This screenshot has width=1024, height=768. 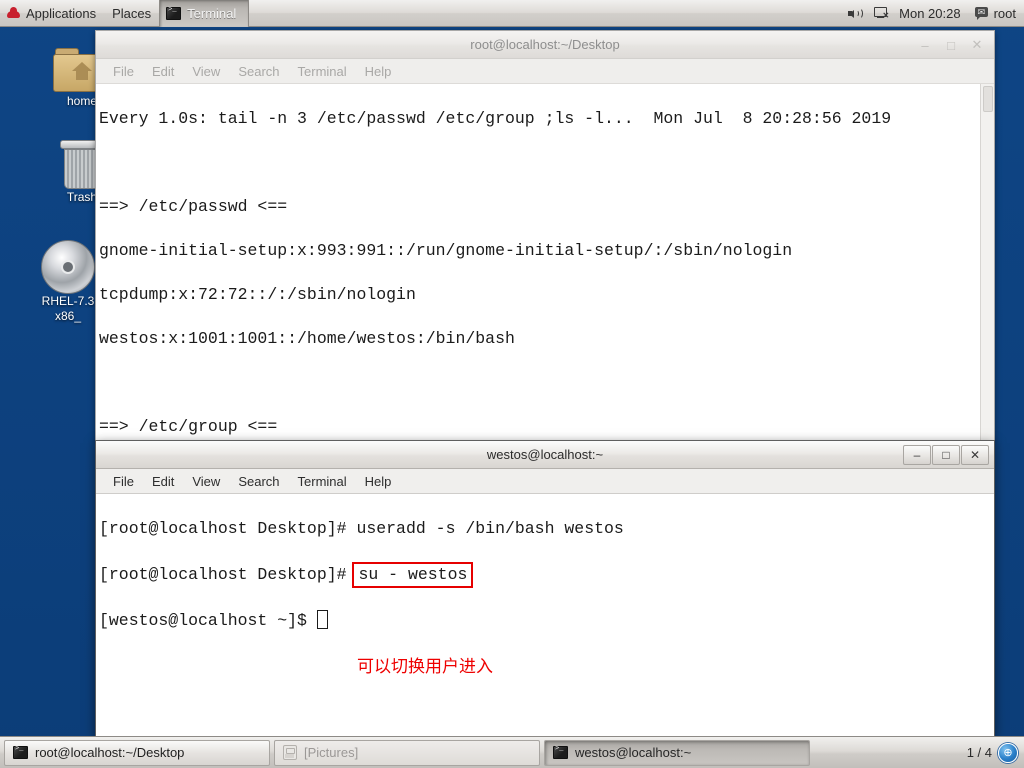 I want to click on places-menu-label: Places, so click(x=132, y=13).